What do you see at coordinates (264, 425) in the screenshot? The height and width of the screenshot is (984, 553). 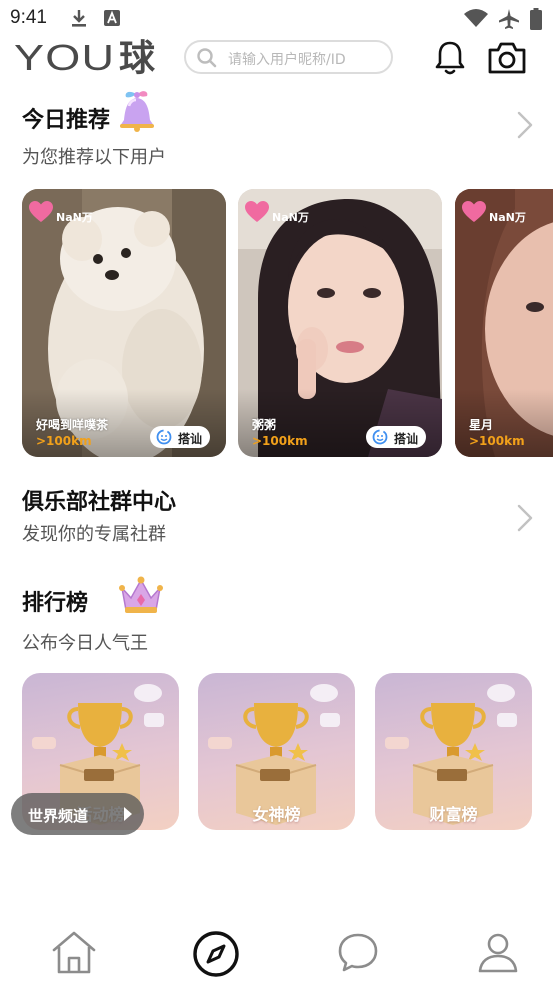 I see `user-name: 粥粥` at bounding box center [264, 425].